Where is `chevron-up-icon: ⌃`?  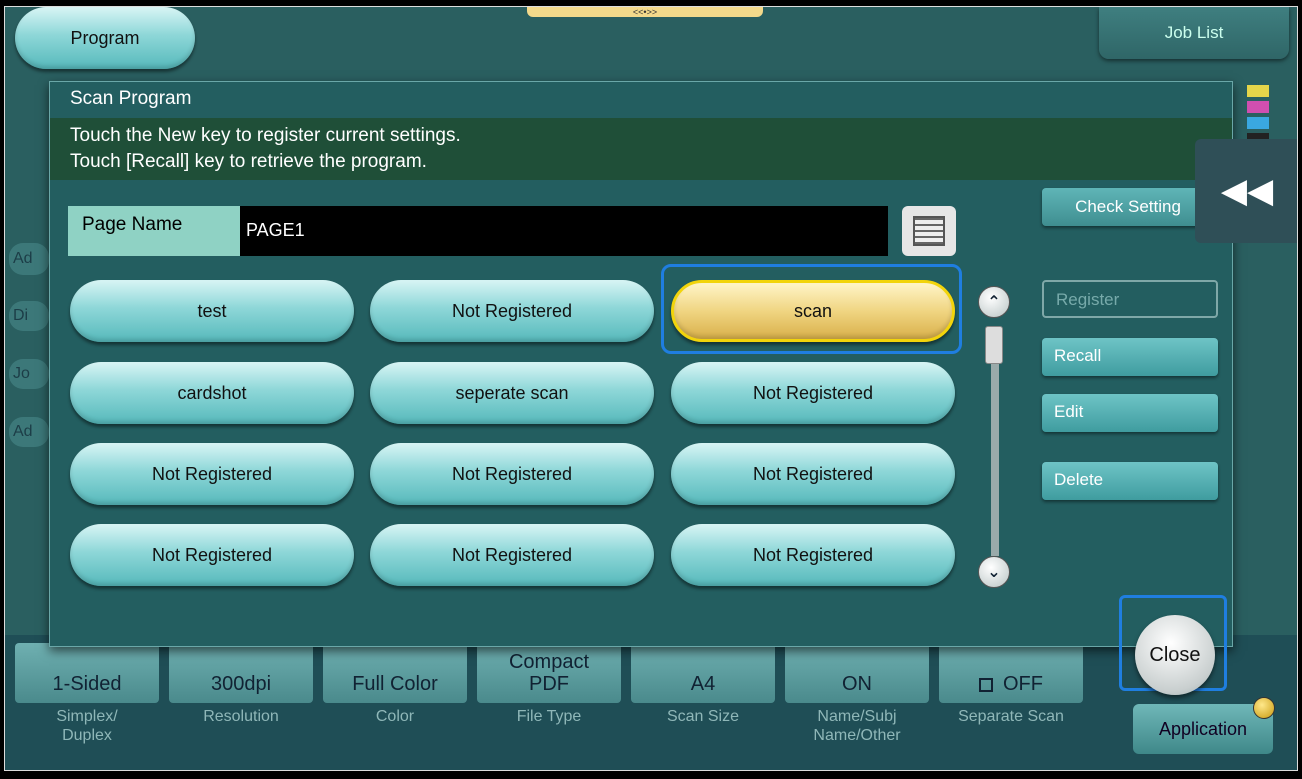
chevron-up-icon: ⌃ is located at coordinates (994, 302).